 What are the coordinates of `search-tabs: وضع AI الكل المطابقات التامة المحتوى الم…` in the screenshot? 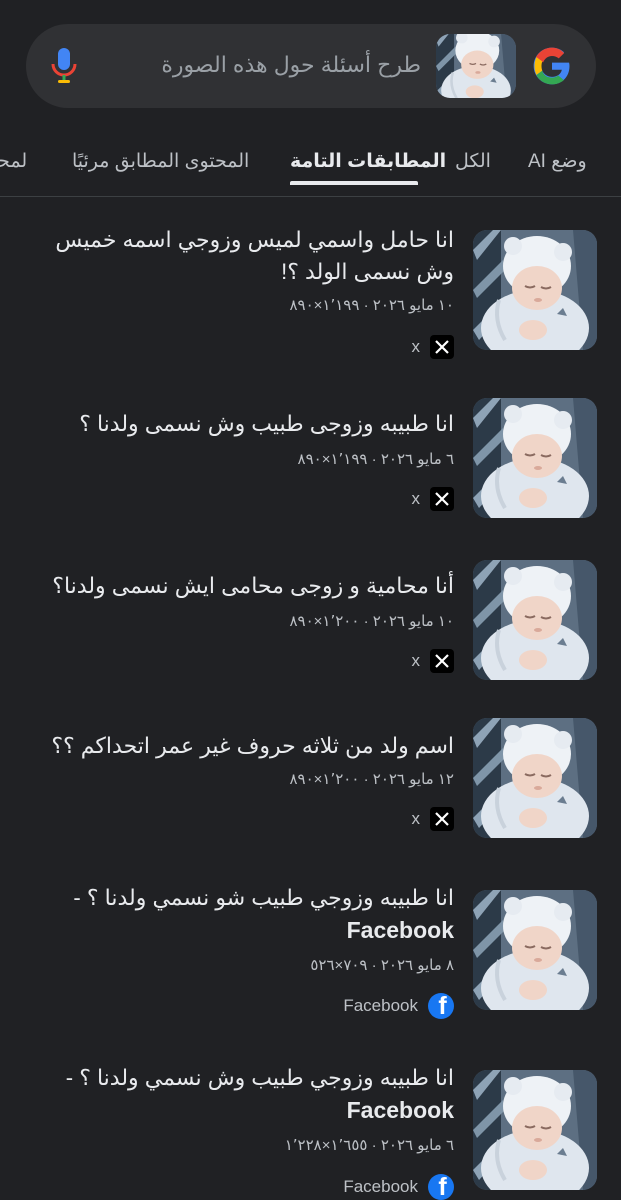 It's located at (310, 163).